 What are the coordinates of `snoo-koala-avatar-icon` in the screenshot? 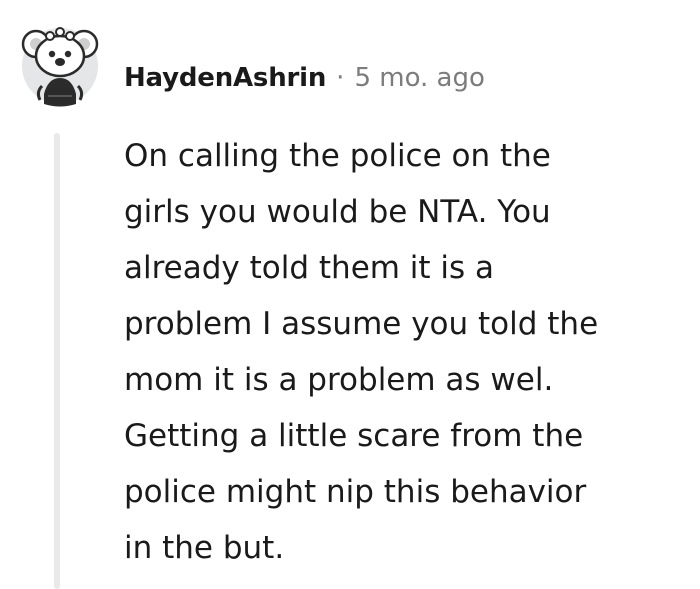 It's located at (60, 67).